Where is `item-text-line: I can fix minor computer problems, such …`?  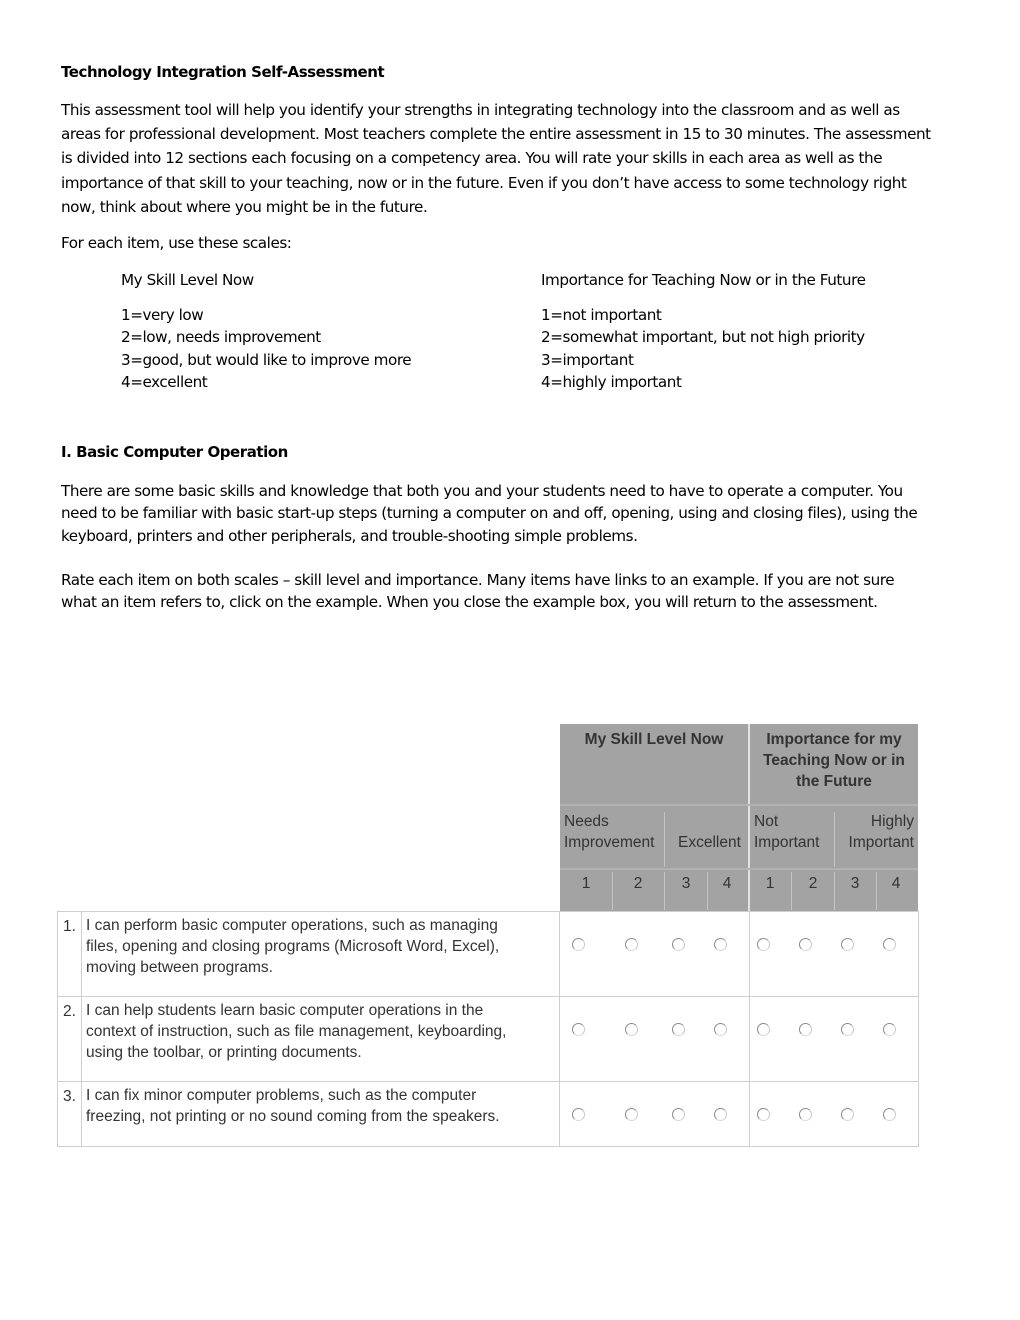
item-text-line: I can fix minor computer problems, such … is located at coordinates (281, 1095).